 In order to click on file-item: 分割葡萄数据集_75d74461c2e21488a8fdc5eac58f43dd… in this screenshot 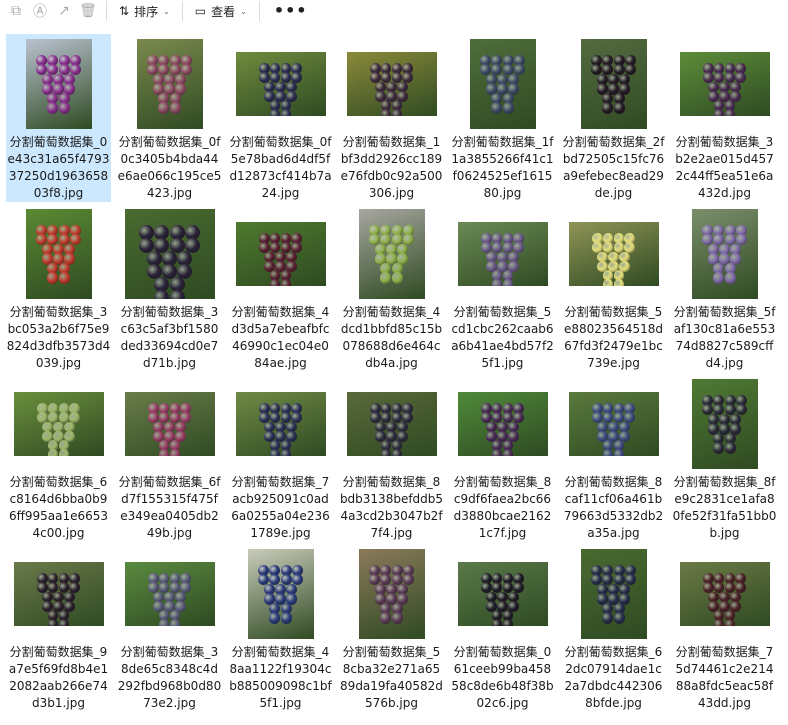, I will do `click(724, 628)`.